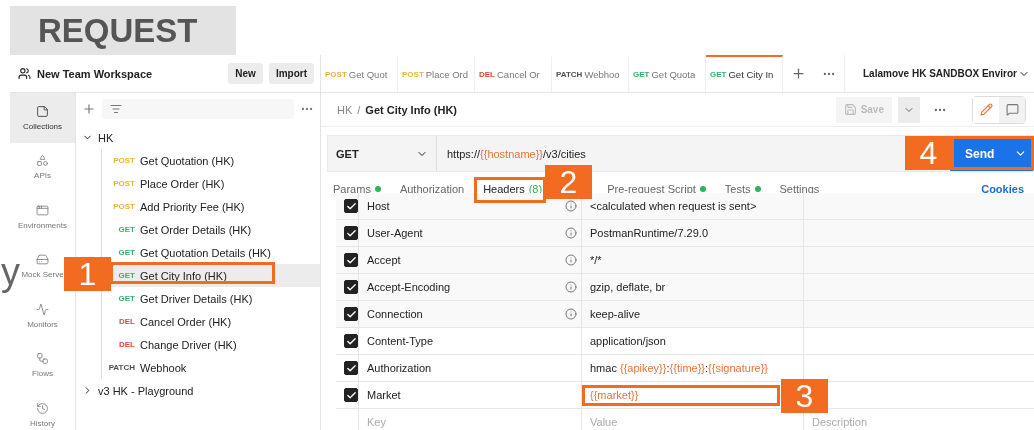 Image resolution: width=1034 pixels, height=430 pixels. Describe the element at coordinates (291, 73) in the screenshot. I see `import-button: Import` at that location.